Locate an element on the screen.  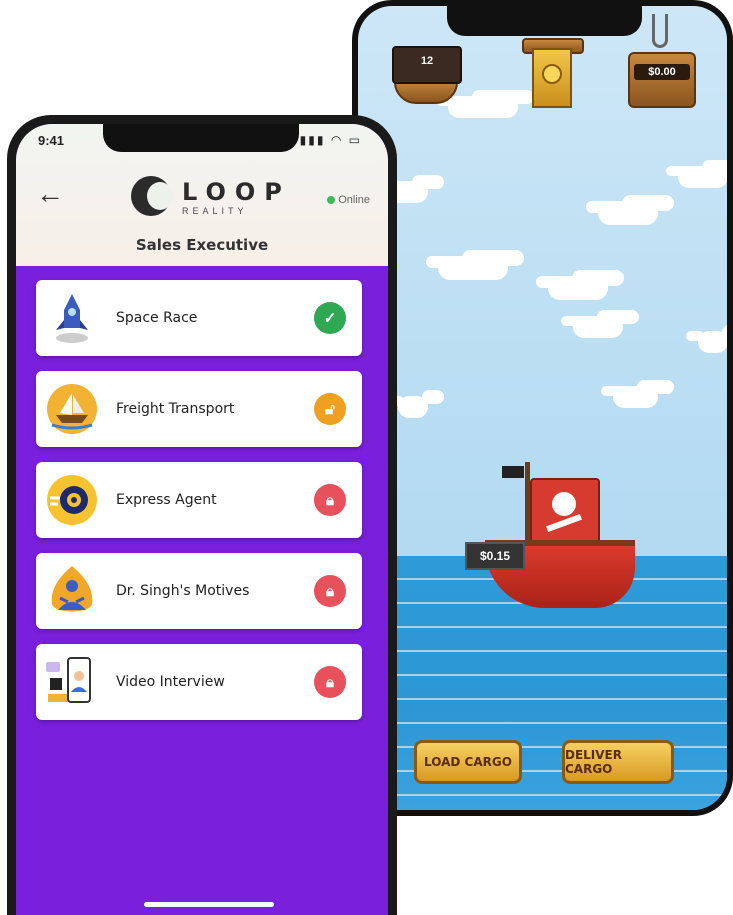
ship-icon is located at coordinates (72, 409).